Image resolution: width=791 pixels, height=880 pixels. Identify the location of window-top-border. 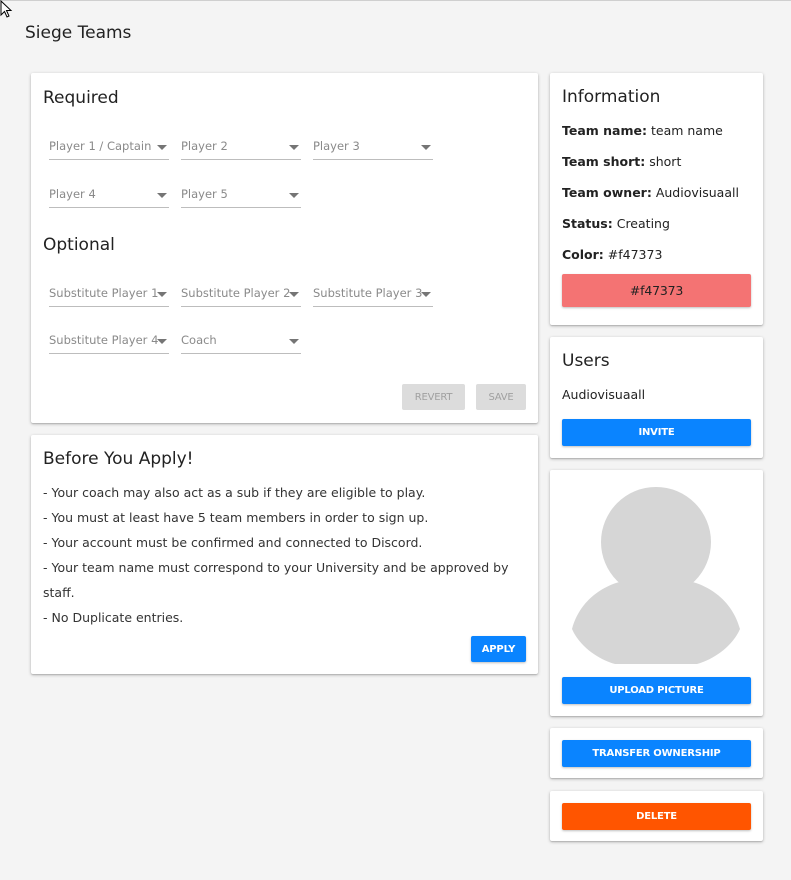
(395, 0).